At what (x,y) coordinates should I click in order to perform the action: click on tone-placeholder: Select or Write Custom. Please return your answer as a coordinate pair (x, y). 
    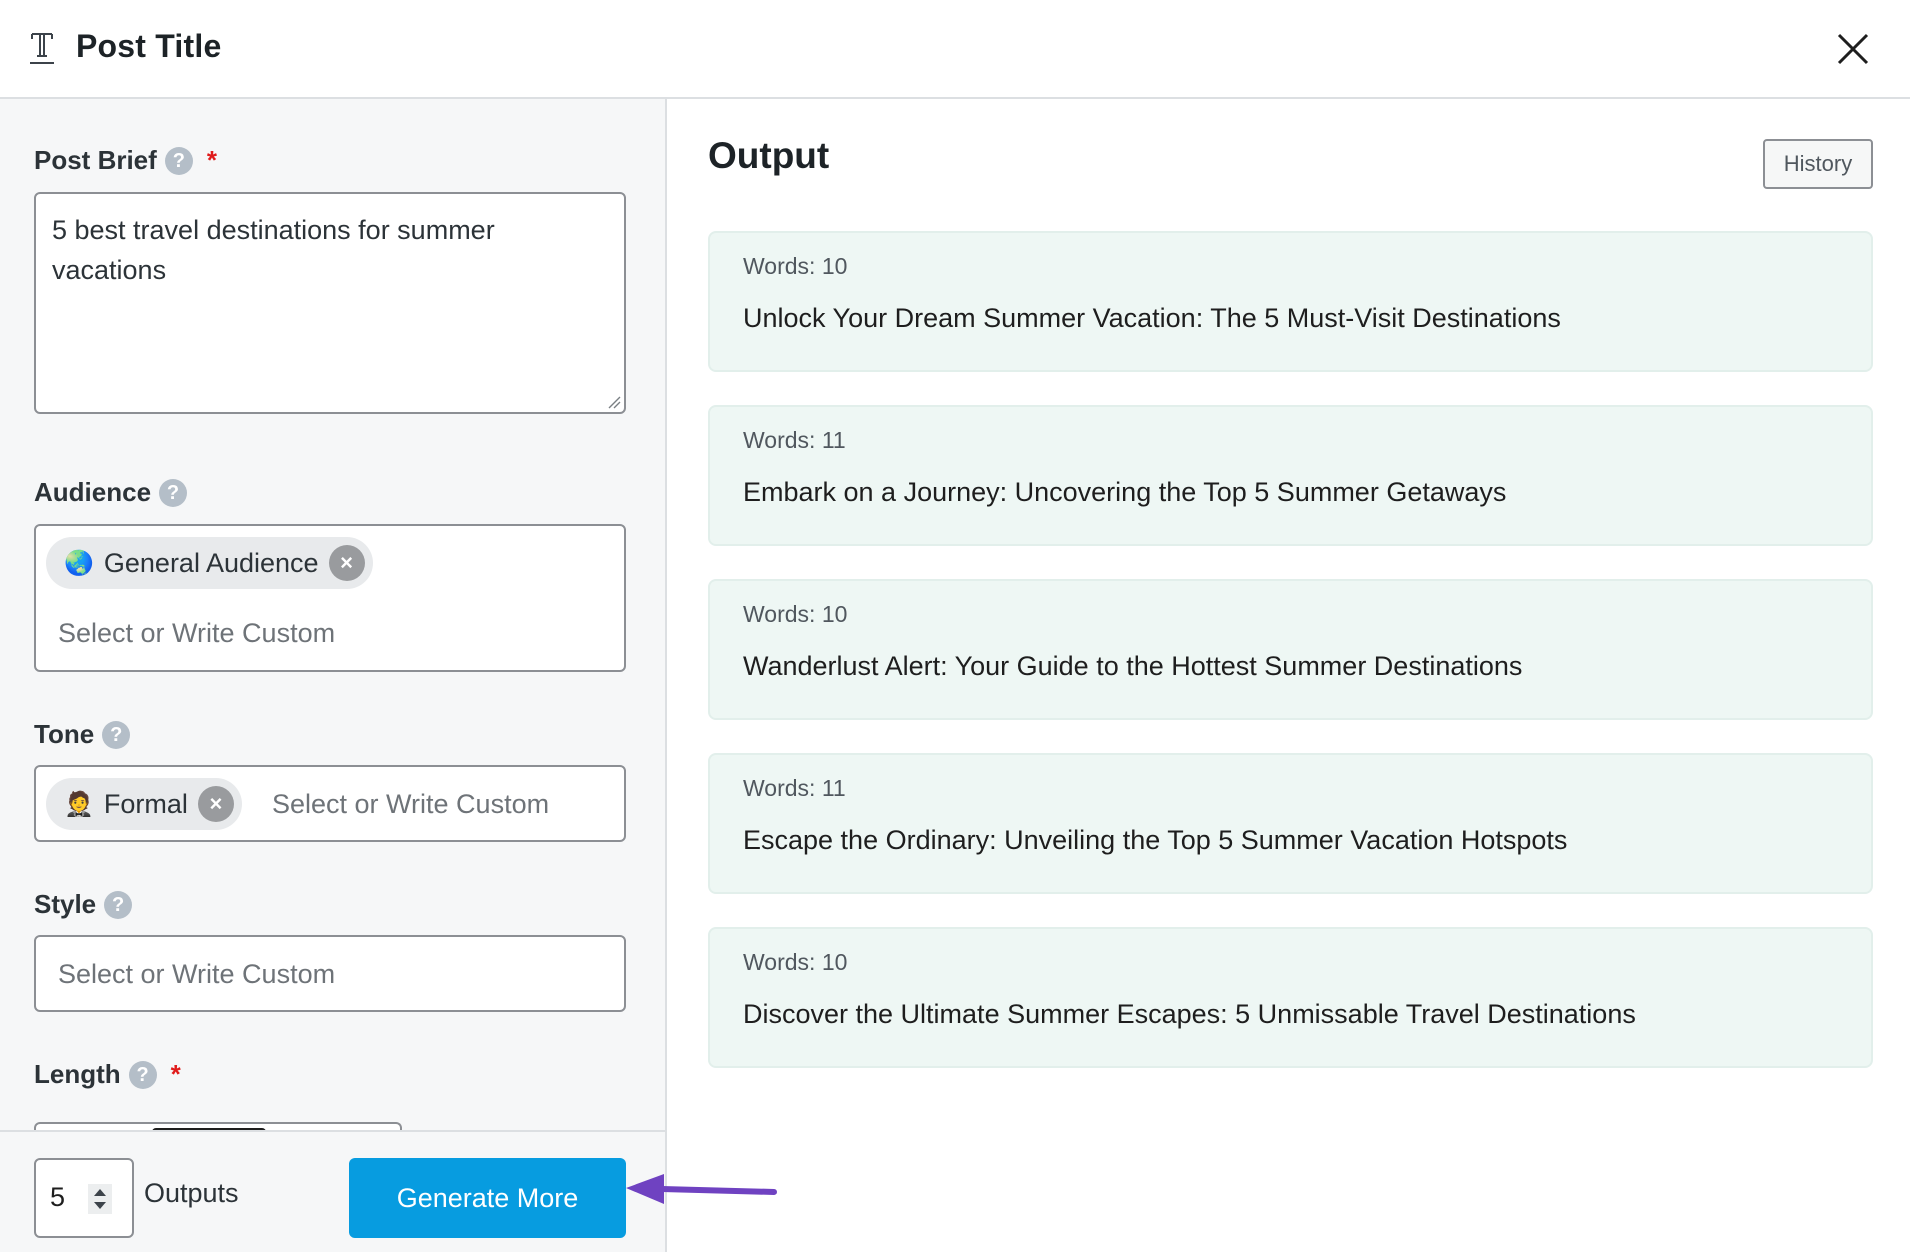
    Looking at the image, I should click on (410, 804).